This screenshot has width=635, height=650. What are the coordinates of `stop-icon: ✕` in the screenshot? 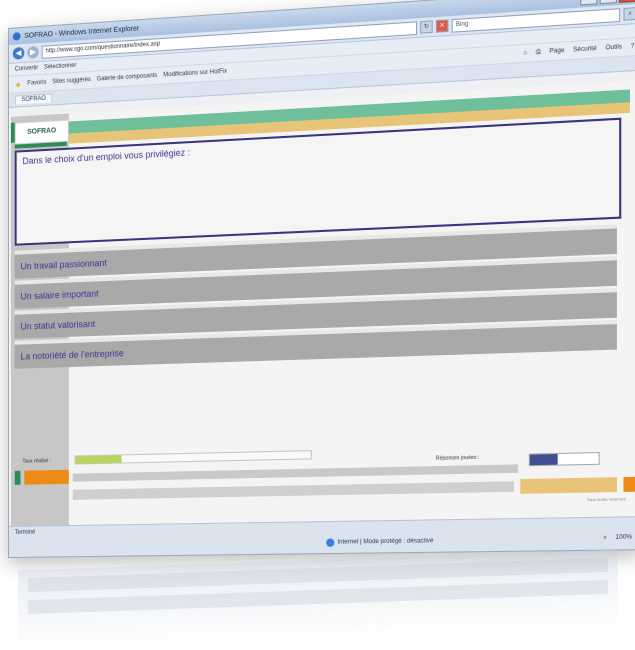 It's located at (442, 26).